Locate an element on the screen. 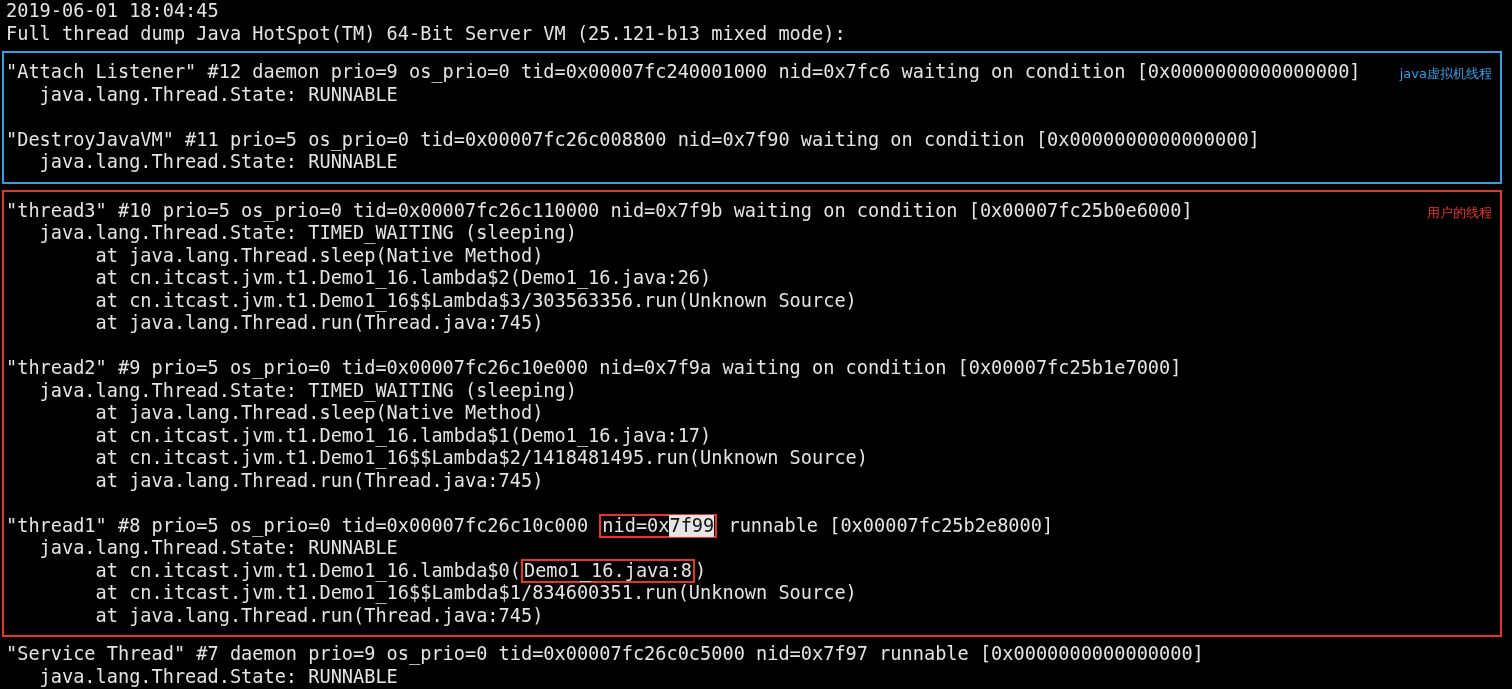 This screenshot has width=1512, height=689. terminal-text: "thread1" #8 prio=5 os_prio=0 tid=0x00007fc26c10c000 is located at coordinates (298, 525).